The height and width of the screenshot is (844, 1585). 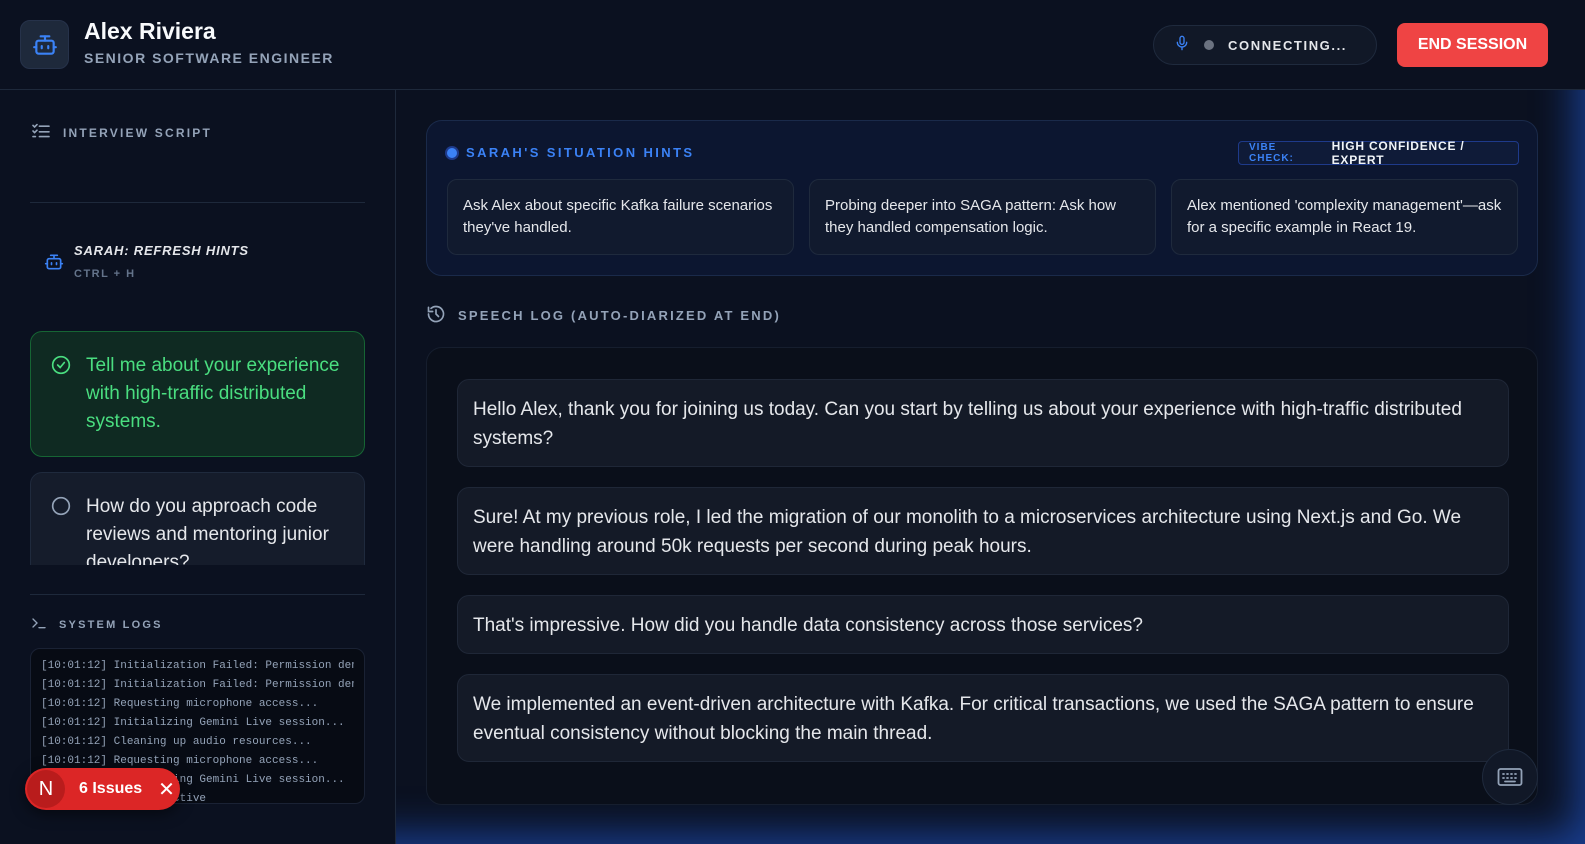 What do you see at coordinates (1472, 45) in the screenshot?
I see `end-session-button: END SESSION` at bounding box center [1472, 45].